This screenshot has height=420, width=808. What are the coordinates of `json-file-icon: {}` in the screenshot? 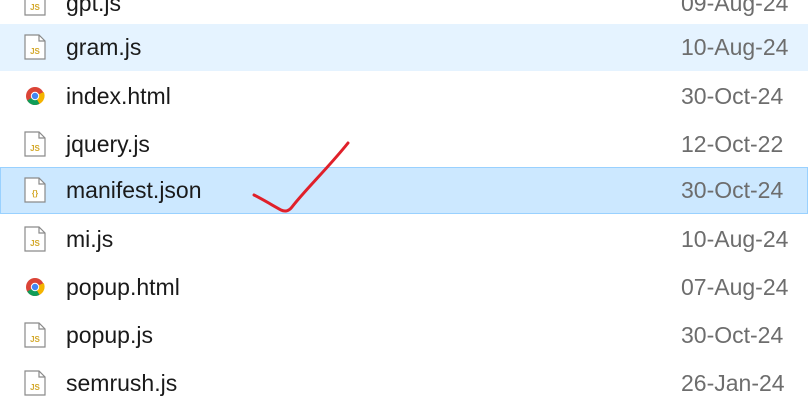 It's located at (35, 190).